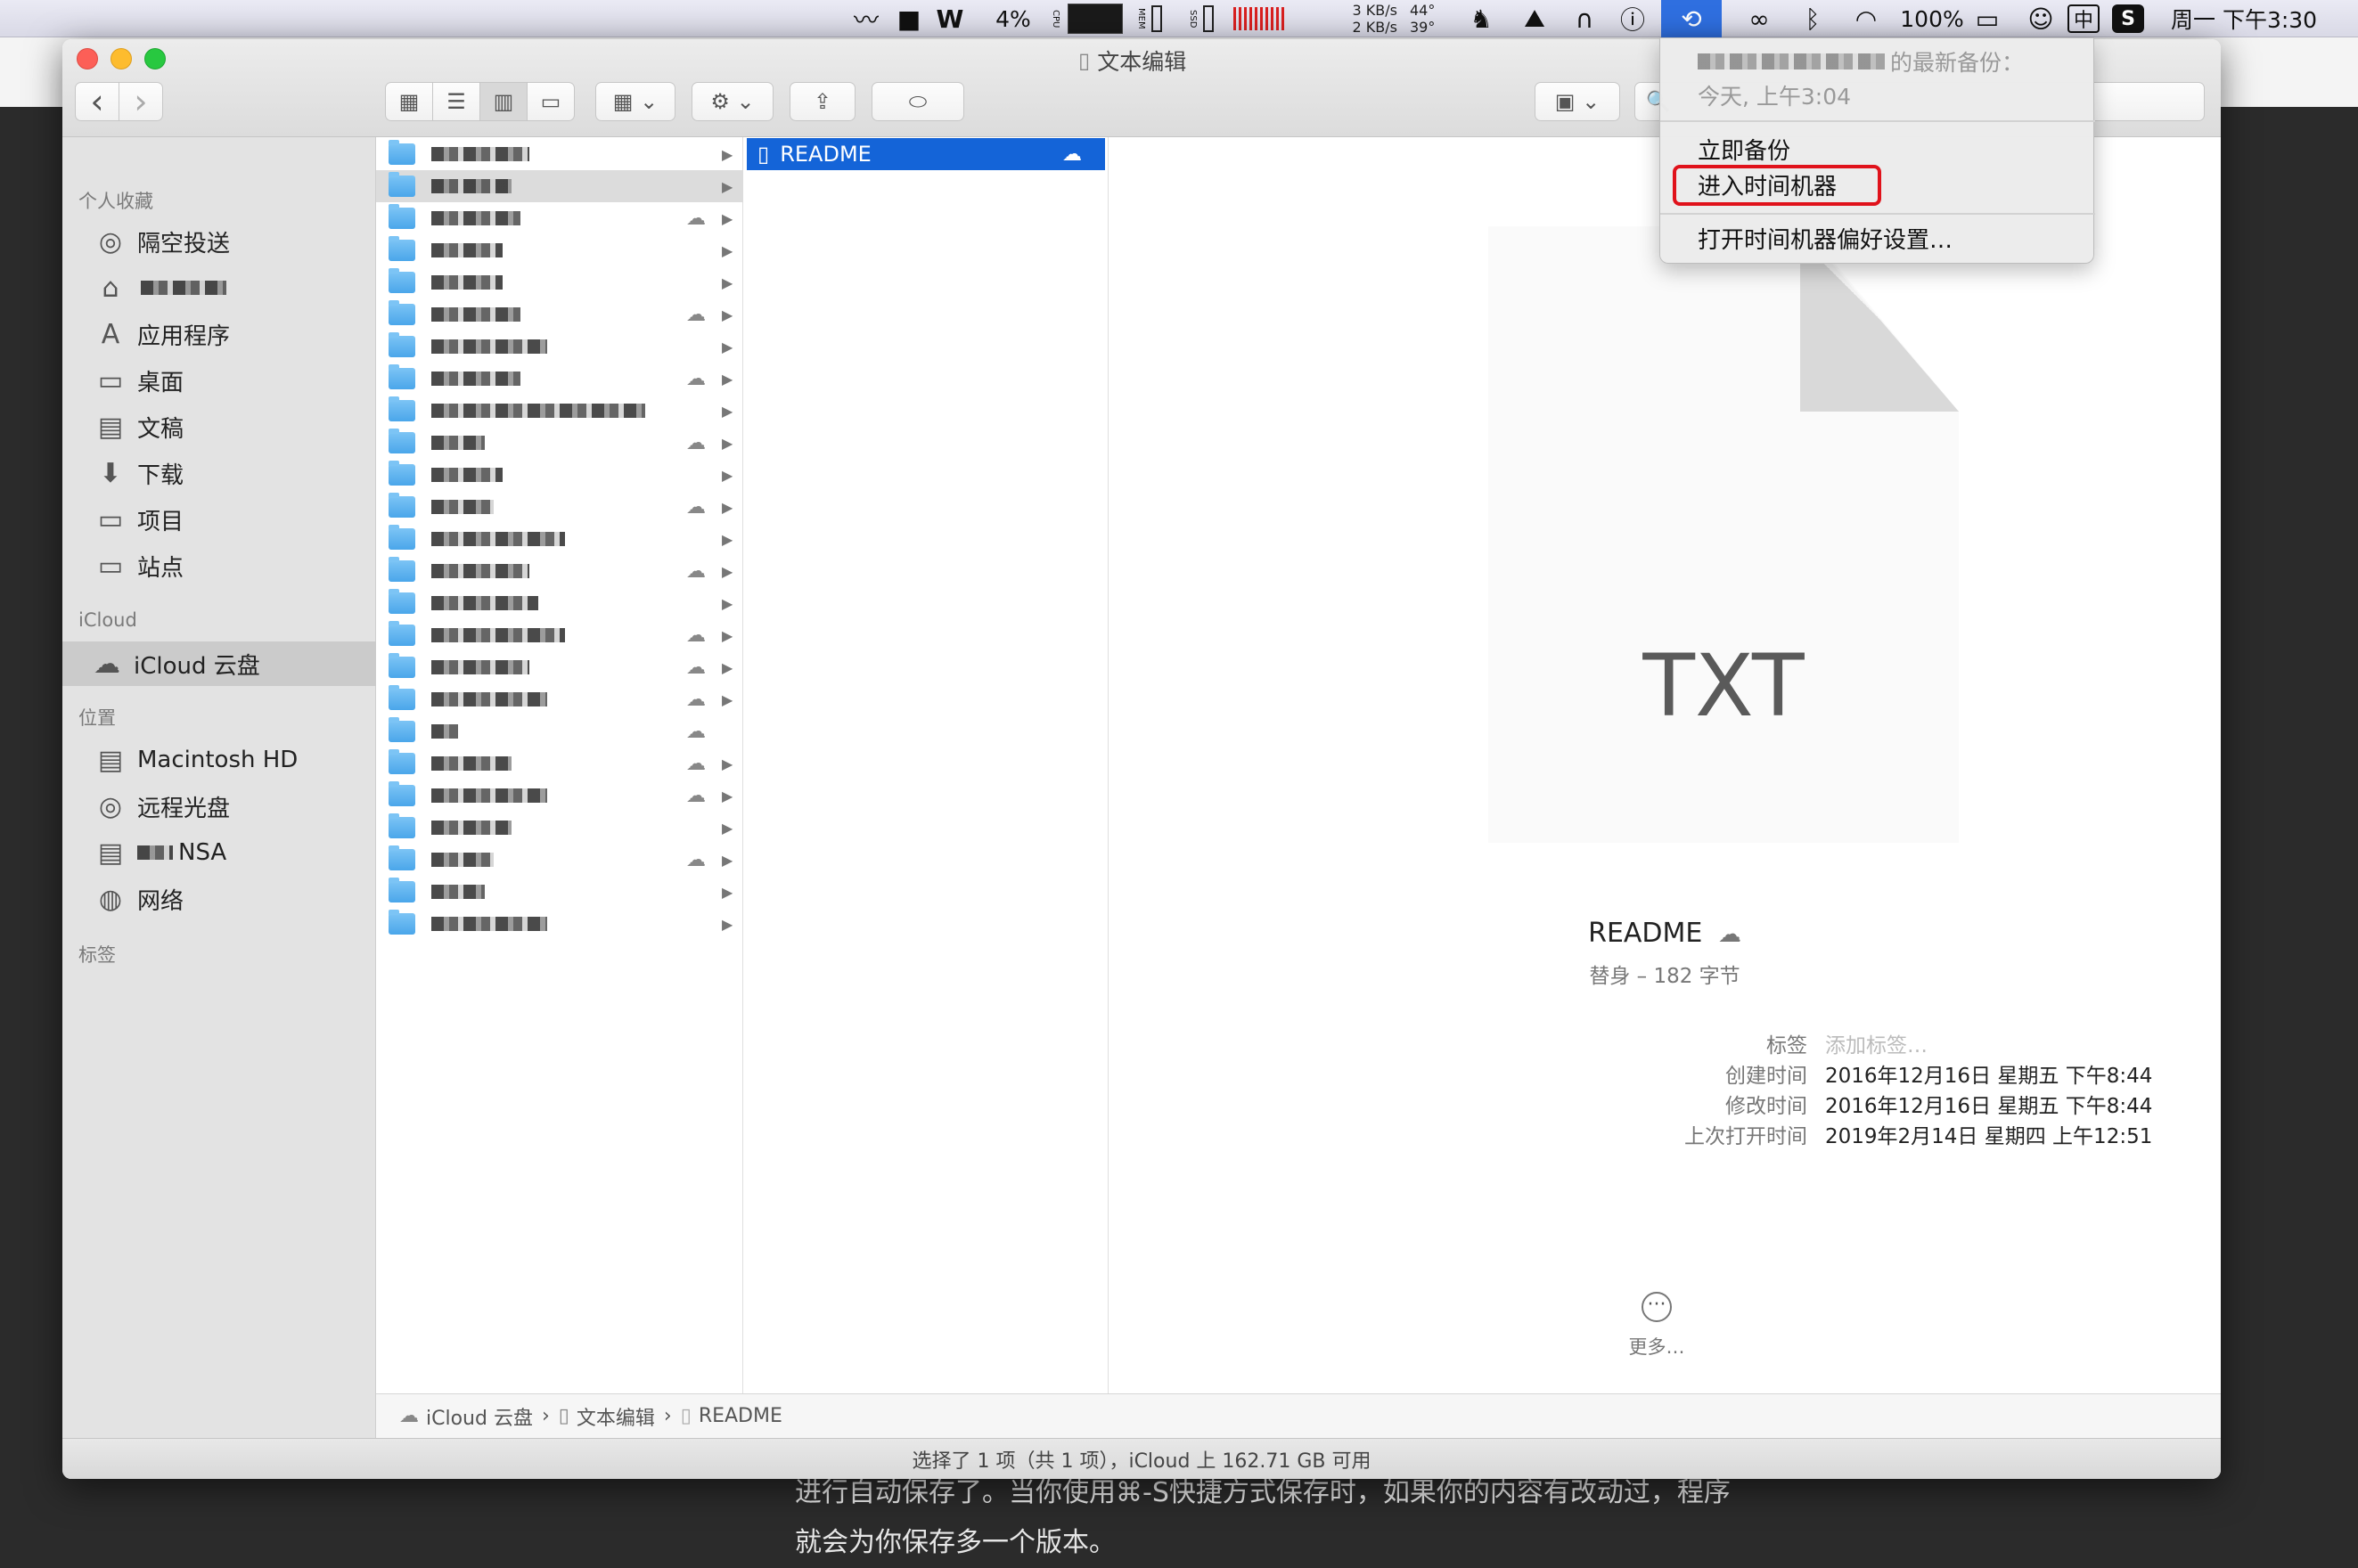 The width and height of the screenshot is (2358, 1568). I want to click on sogou-icon: S, so click(2128, 18).